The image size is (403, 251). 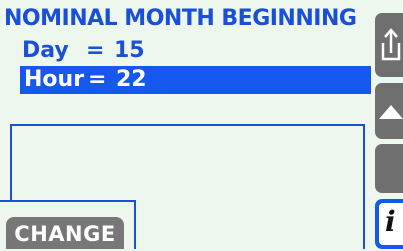 I want to click on info-button-face: i, so click(x=391, y=224).